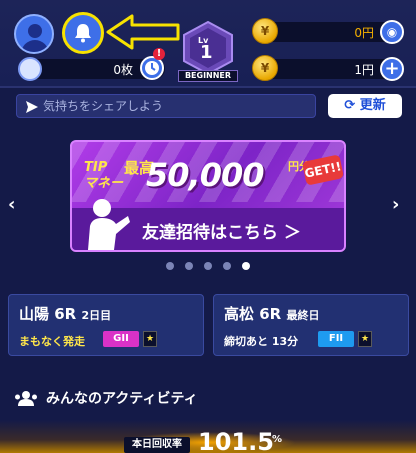 The width and height of the screenshot is (416, 453). What do you see at coordinates (109, 224) in the screenshot?
I see `person-icon` at bounding box center [109, 224].